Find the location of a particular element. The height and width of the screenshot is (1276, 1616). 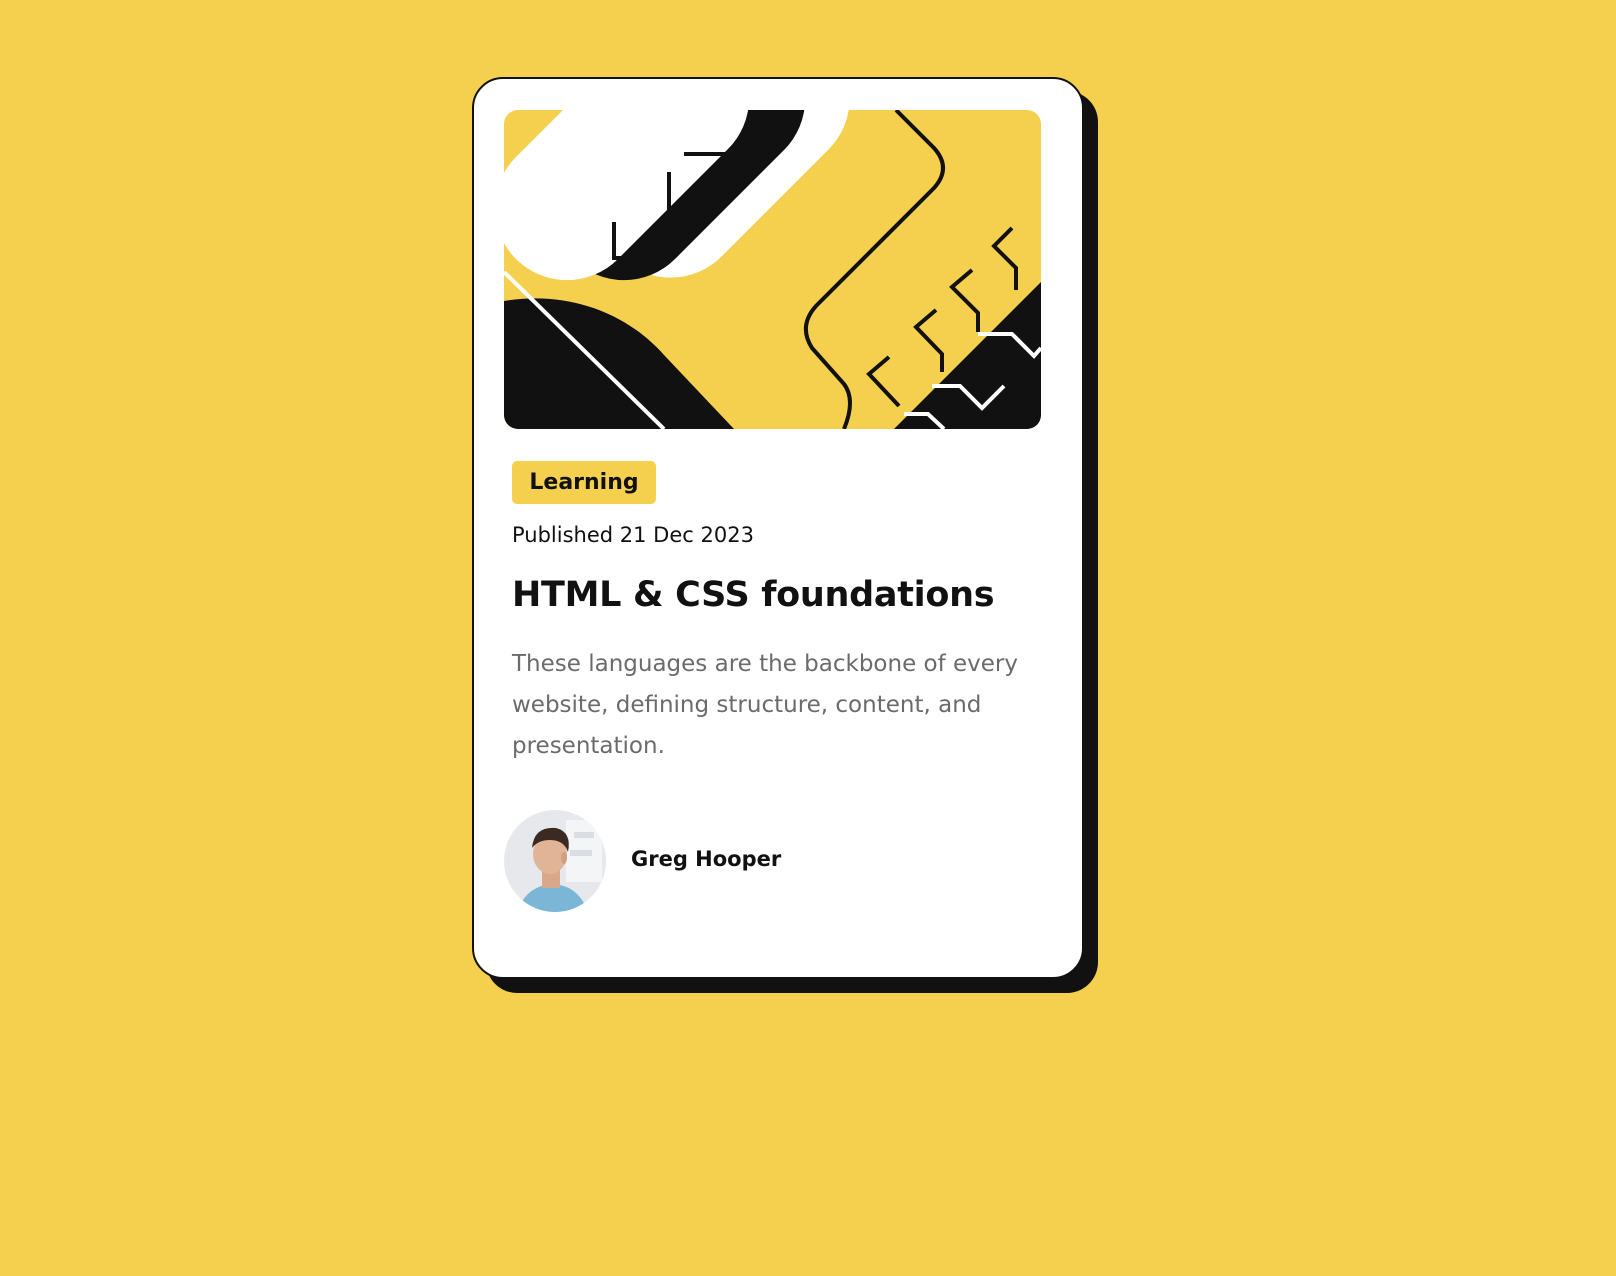

card-title: HTML & CSS foundations is located at coordinates (753, 595).